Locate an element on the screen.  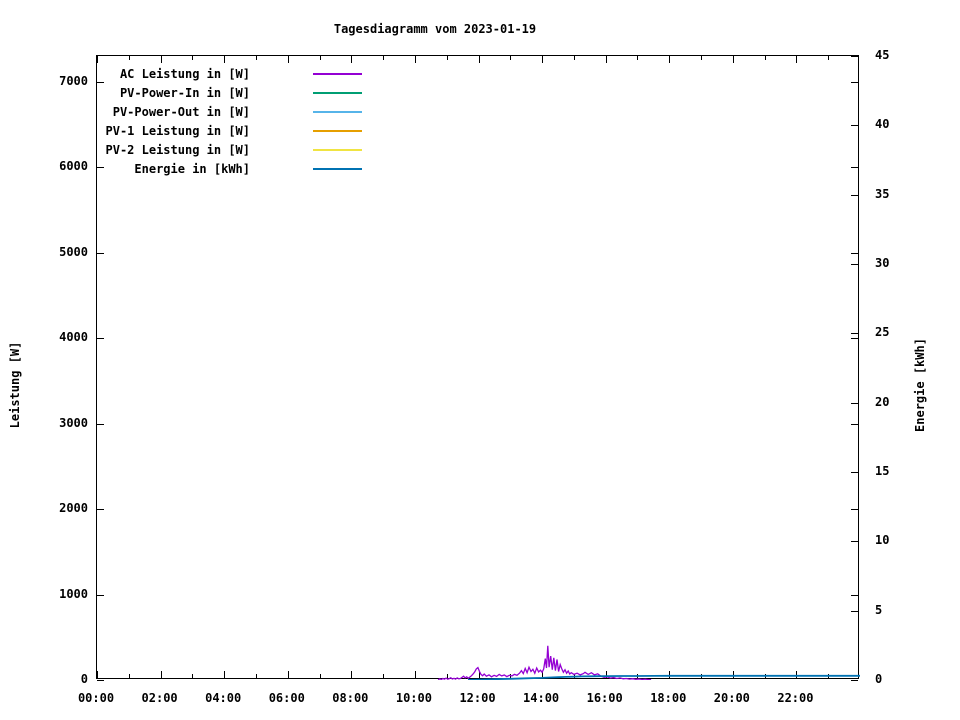
legend-item-label: PV-Power-Out in [W] is located at coordinates (181, 111).